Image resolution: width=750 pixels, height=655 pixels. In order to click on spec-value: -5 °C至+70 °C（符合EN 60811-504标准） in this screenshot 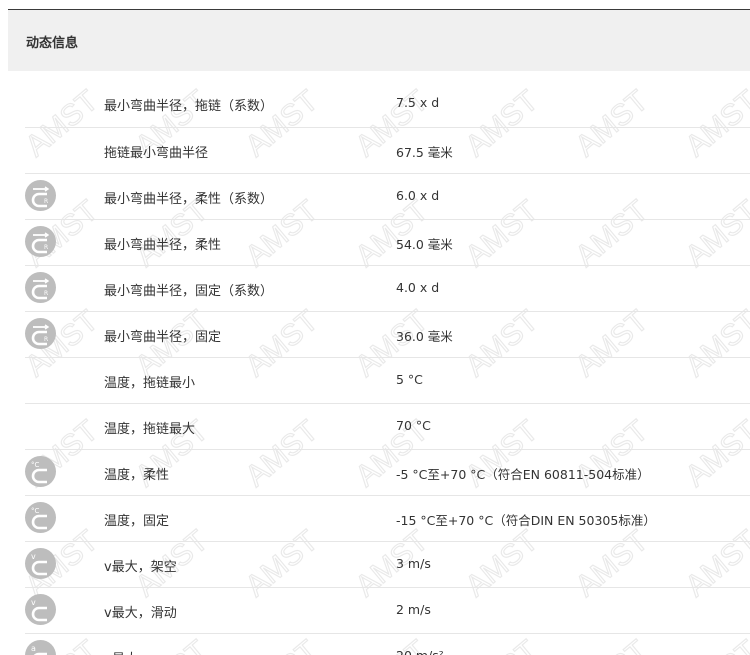, I will do `click(523, 474)`.